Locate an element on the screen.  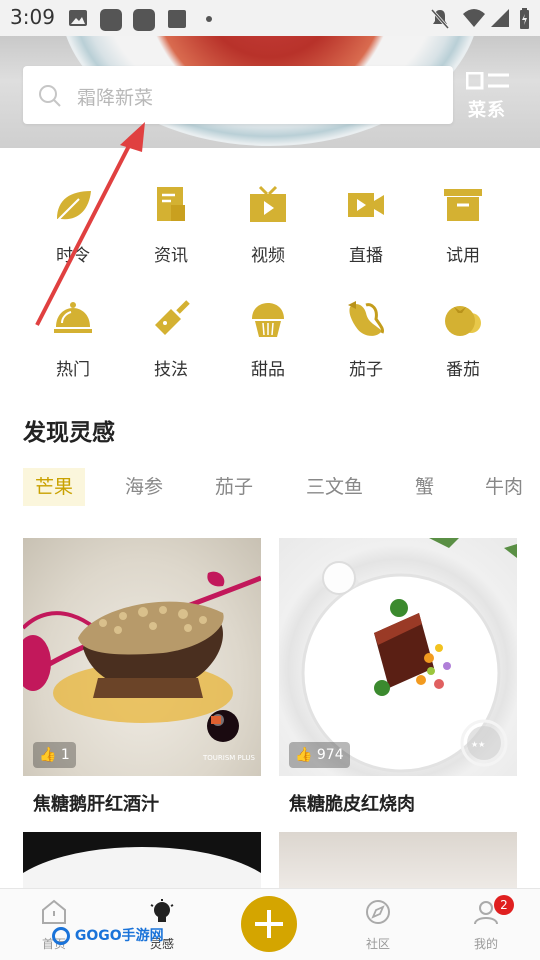
grid-label: 试用 is located at coordinates (463, 256).